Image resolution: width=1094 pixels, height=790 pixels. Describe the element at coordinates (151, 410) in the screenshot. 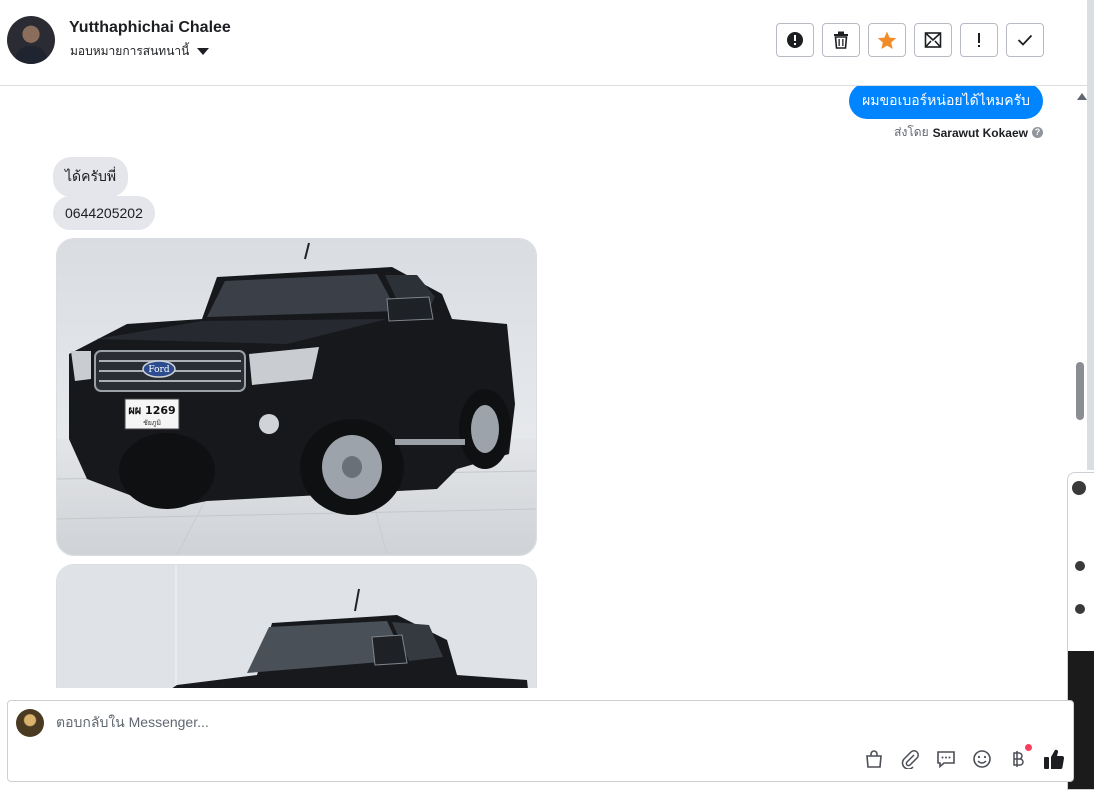

I see `license-plate-number: ผผ 1269` at that location.